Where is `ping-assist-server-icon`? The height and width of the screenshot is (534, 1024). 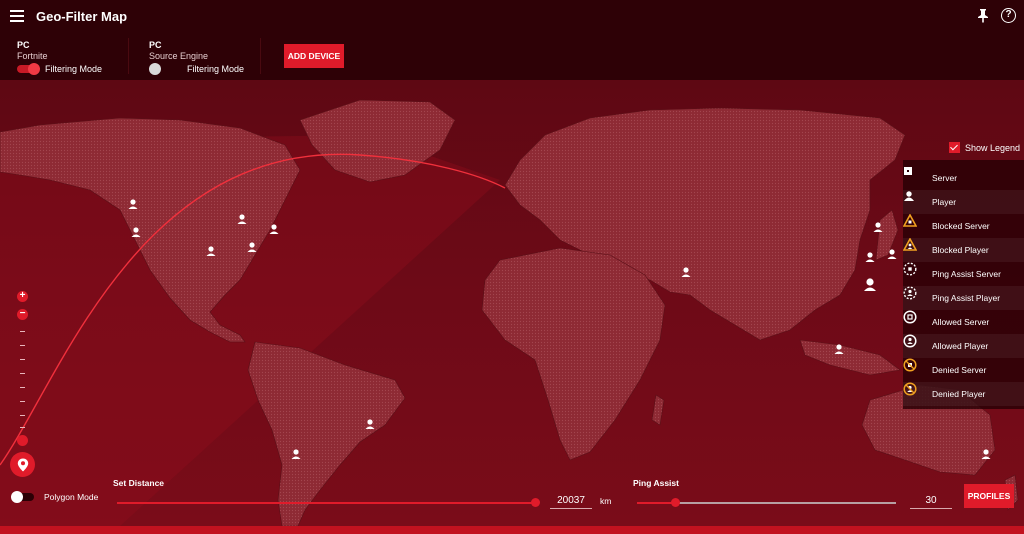 ping-assist-server-icon is located at coordinates (913, 271).